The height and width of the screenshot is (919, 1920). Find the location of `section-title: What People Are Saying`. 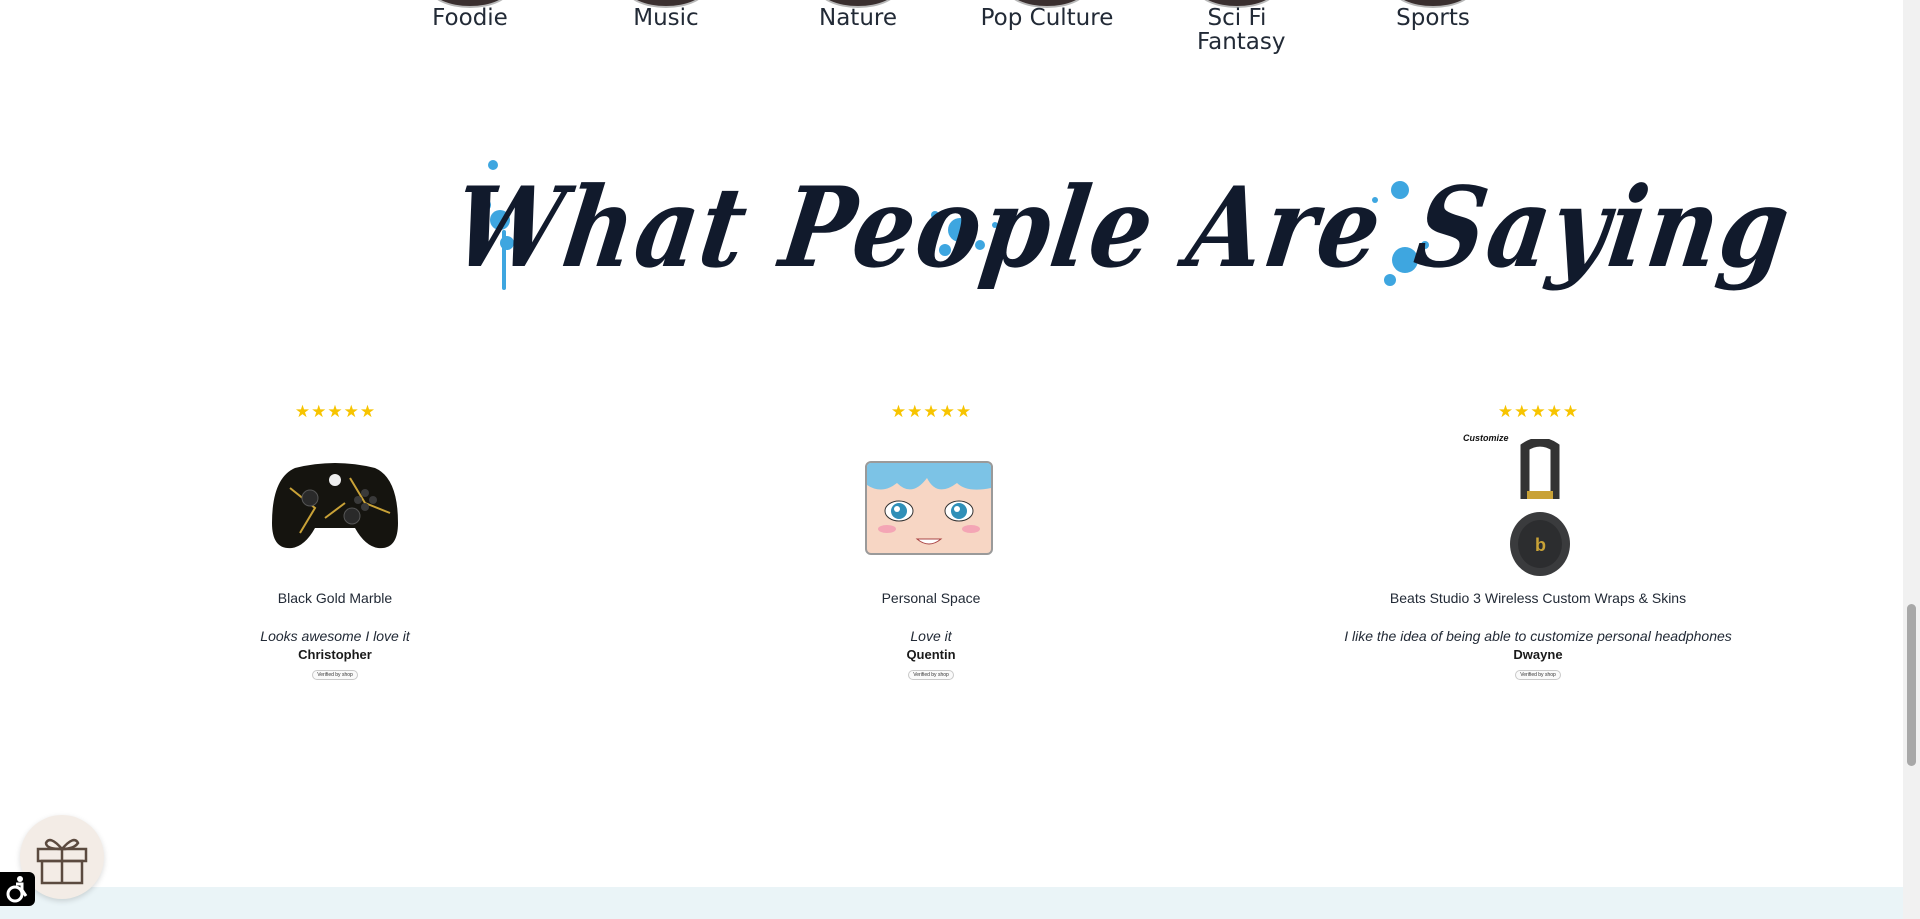

section-title: What People Are Saying is located at coordinates (1122, 227).